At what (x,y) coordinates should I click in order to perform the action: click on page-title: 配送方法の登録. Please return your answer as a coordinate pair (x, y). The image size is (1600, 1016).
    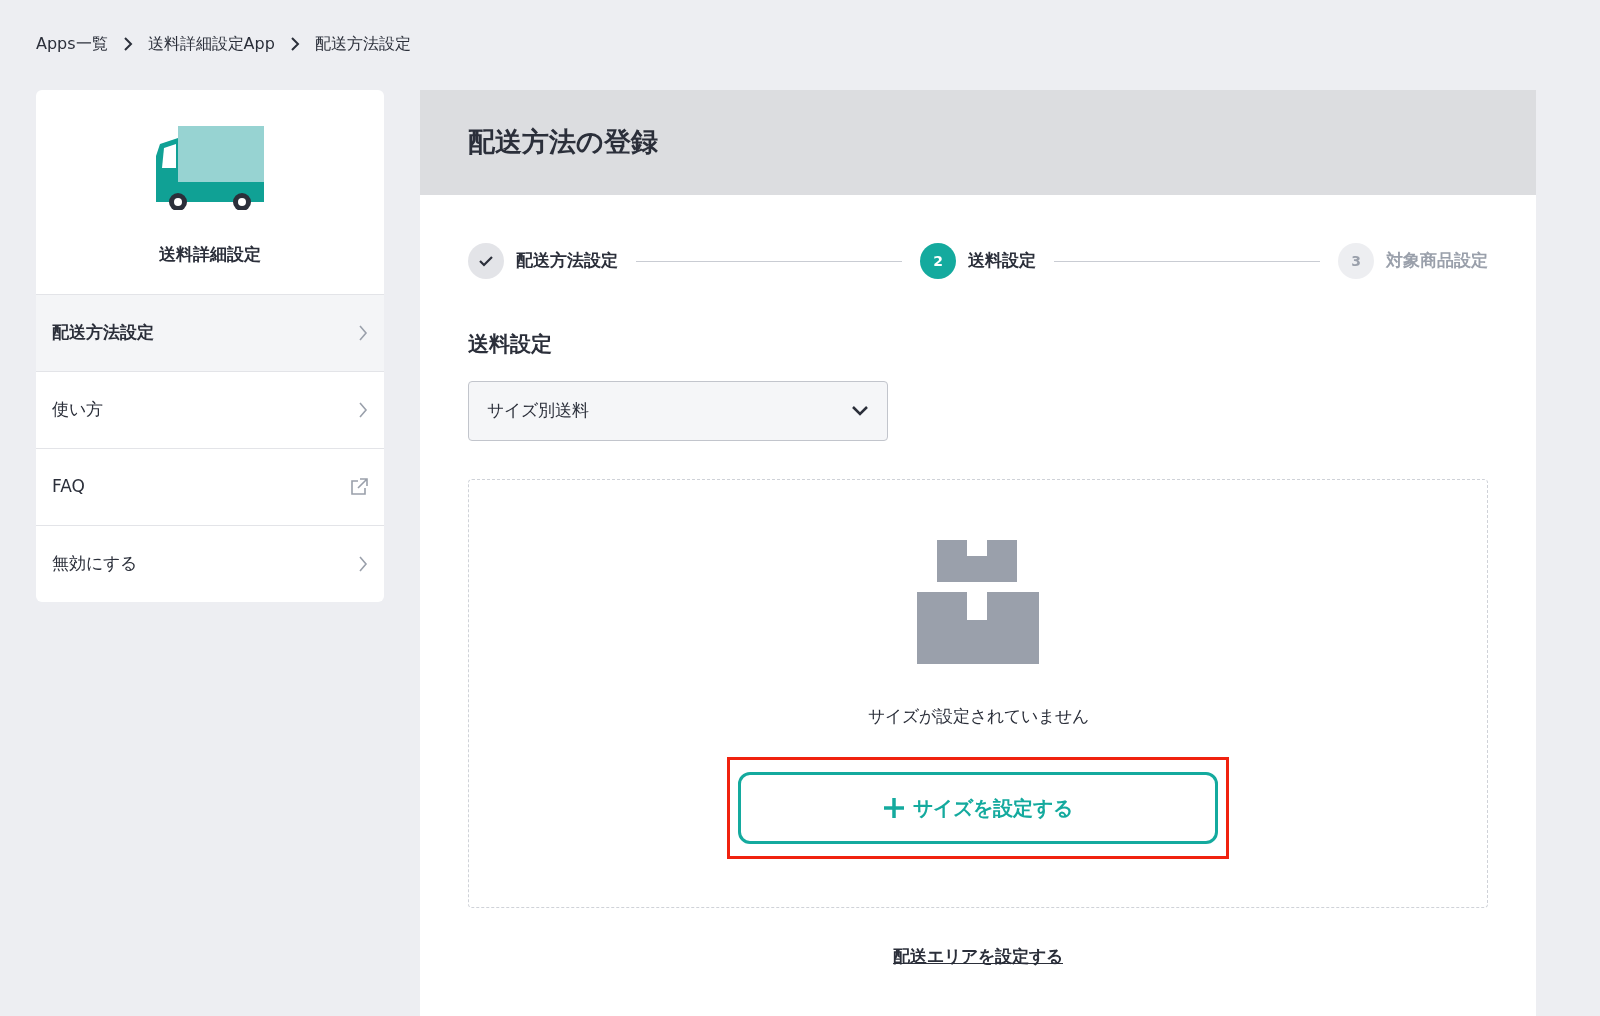
    Looking at the image, I should click on (563, 142).